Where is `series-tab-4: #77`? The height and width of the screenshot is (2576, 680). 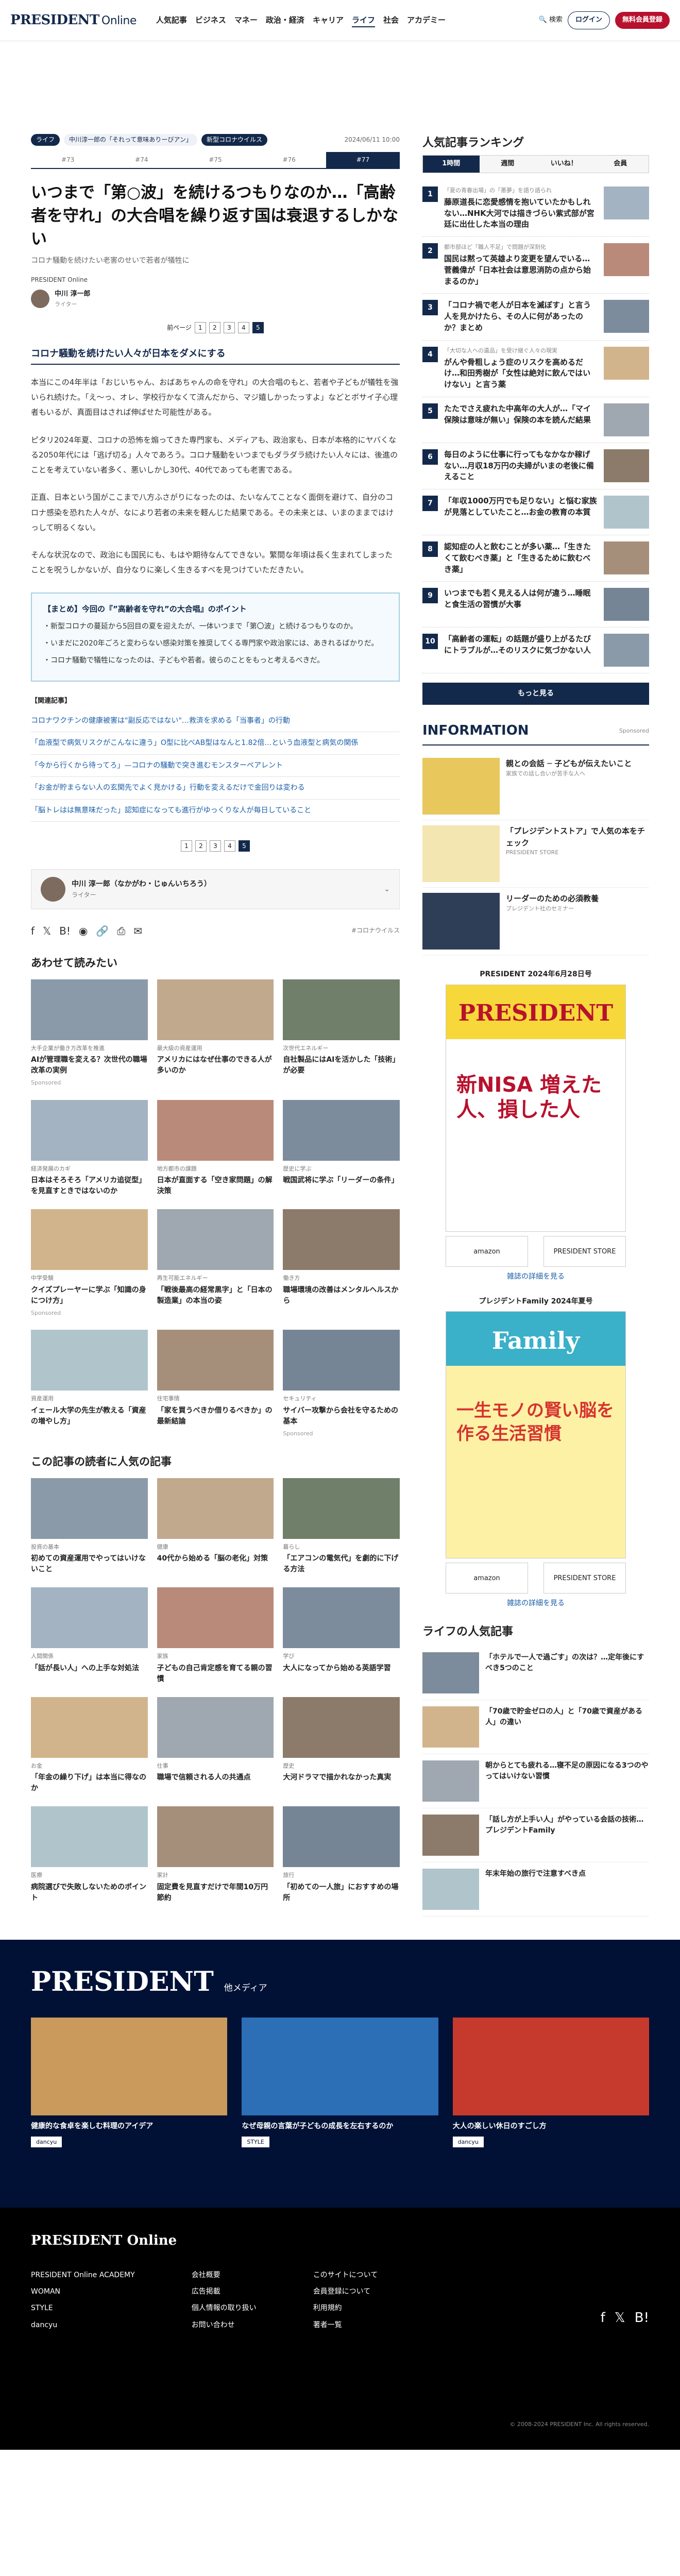
series-tab-4: #77 is located at coordinates (363, 160).